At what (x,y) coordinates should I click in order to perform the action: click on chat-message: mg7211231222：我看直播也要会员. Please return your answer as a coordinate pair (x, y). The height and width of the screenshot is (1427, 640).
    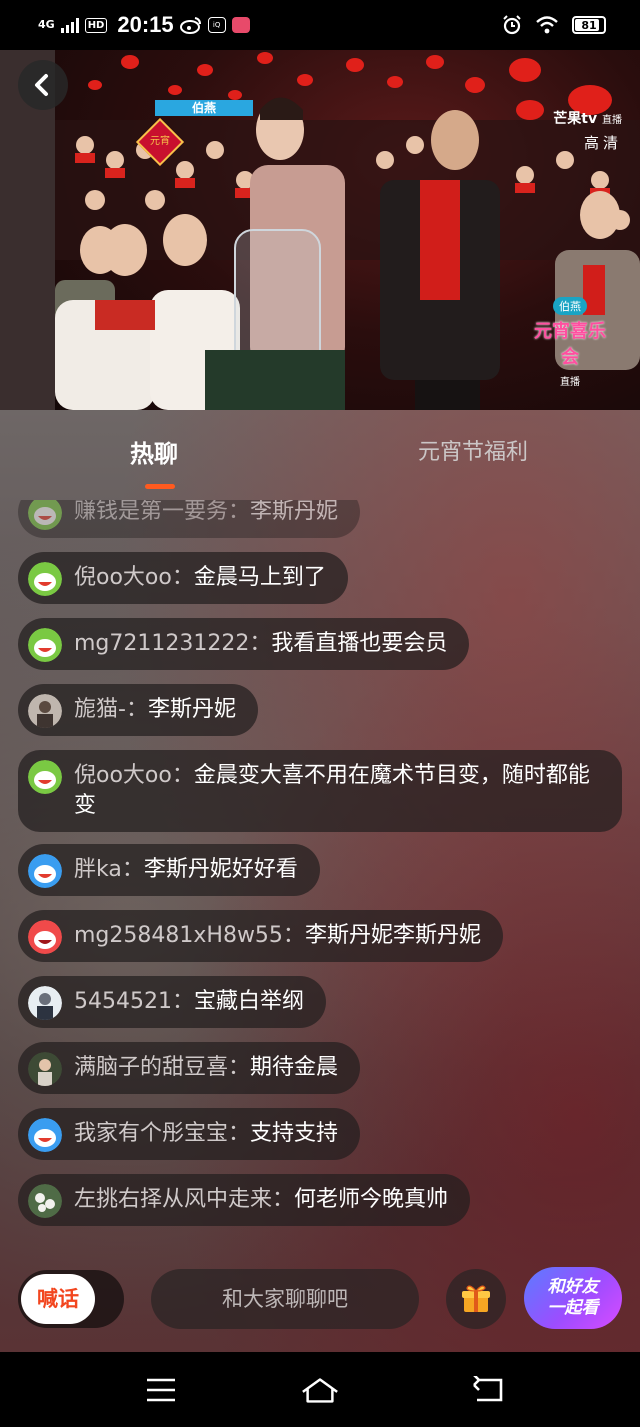
    Looking at the image, I should click on (244, 644).